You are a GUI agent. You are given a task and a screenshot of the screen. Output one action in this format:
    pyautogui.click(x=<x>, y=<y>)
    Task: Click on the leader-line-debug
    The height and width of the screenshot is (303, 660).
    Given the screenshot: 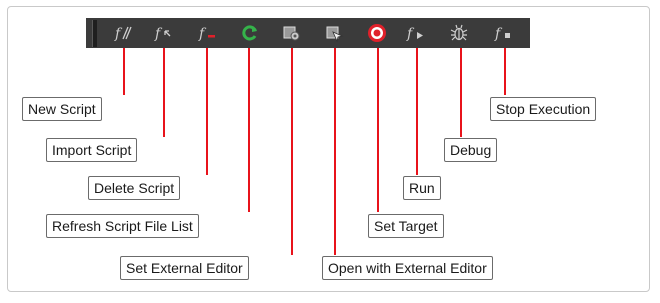 What is the action you would take?
    pyautogui.click(x=461, y=92)
    